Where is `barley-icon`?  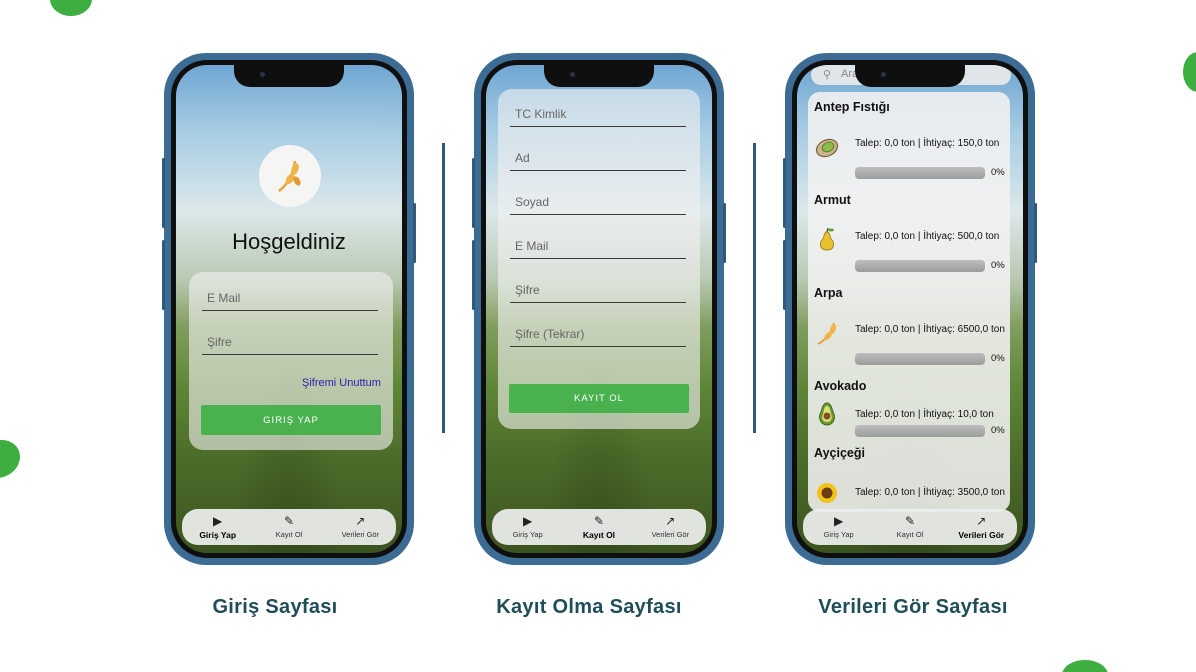
barley-icon is located at coordinates (827, 333).